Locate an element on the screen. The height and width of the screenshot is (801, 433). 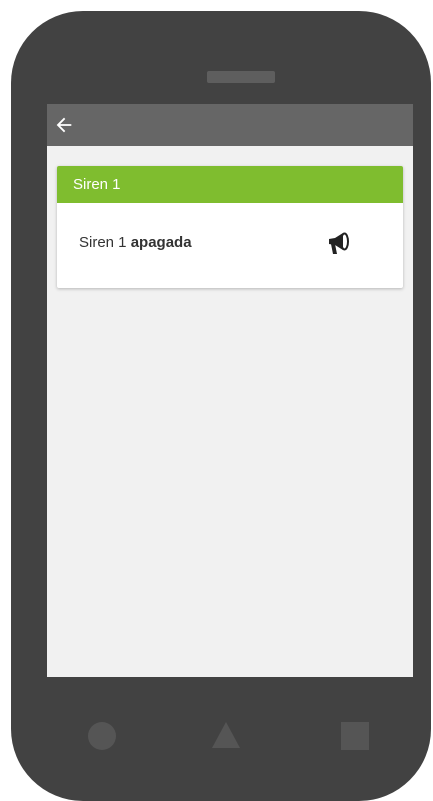
nav-home-button is located at coordinates (226, 735).